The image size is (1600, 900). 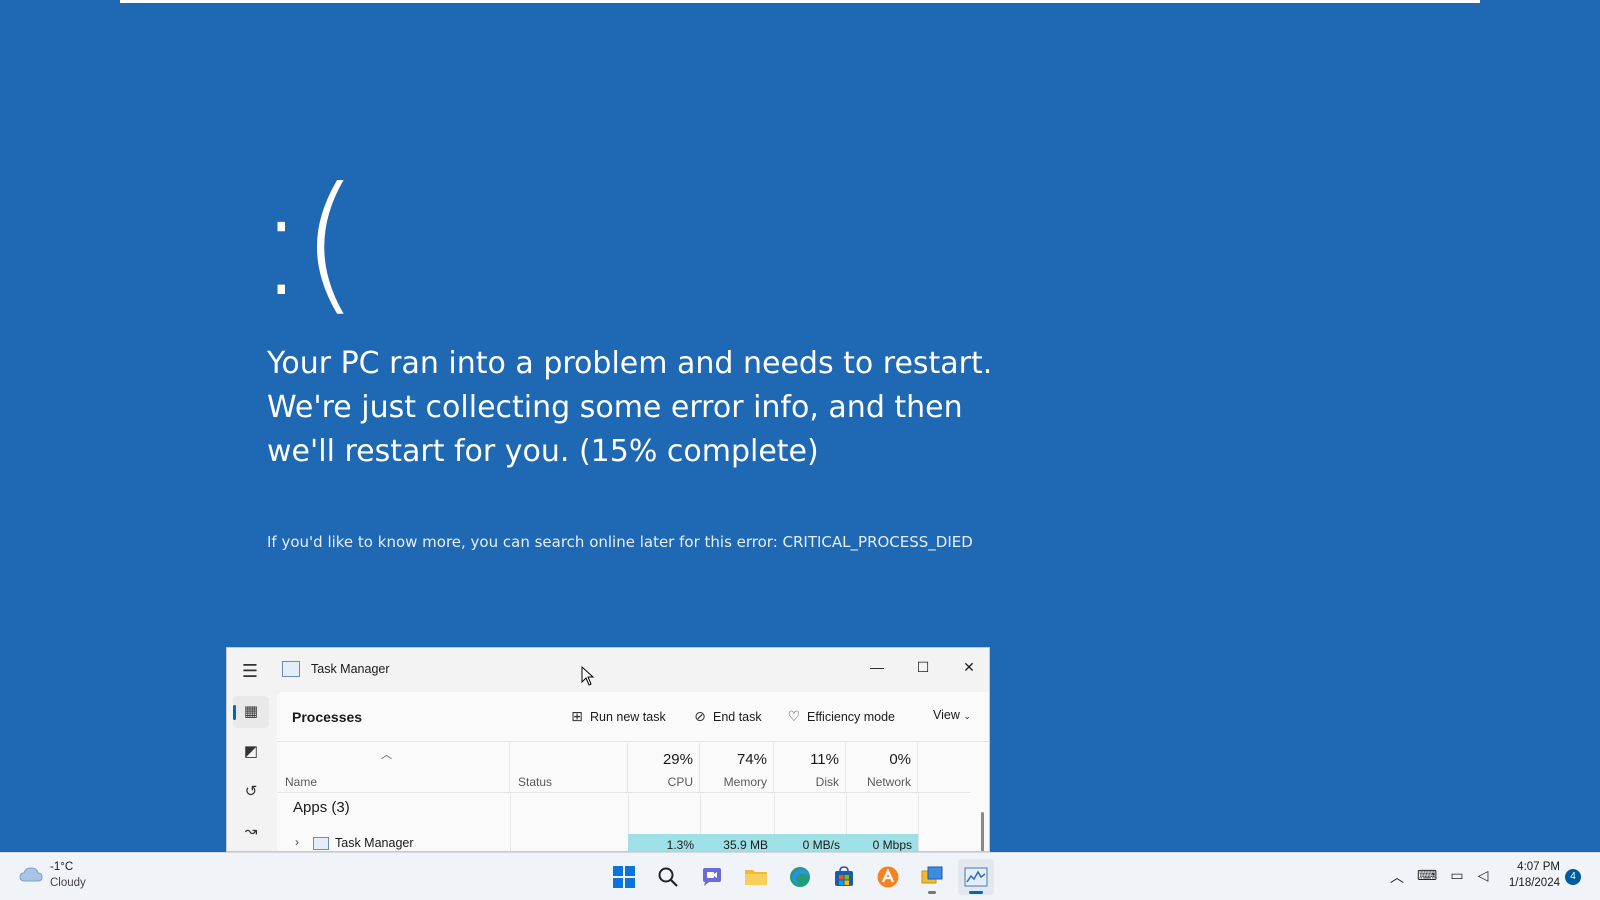 I want to click on run-new-task-label: Run new task, so click(x=628, y=717).